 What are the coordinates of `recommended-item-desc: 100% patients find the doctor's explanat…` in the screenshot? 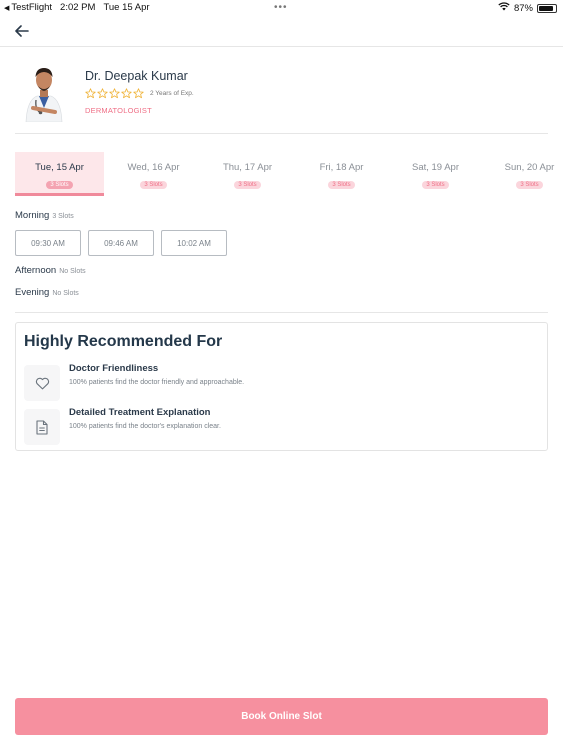 It's located at (145, 426).